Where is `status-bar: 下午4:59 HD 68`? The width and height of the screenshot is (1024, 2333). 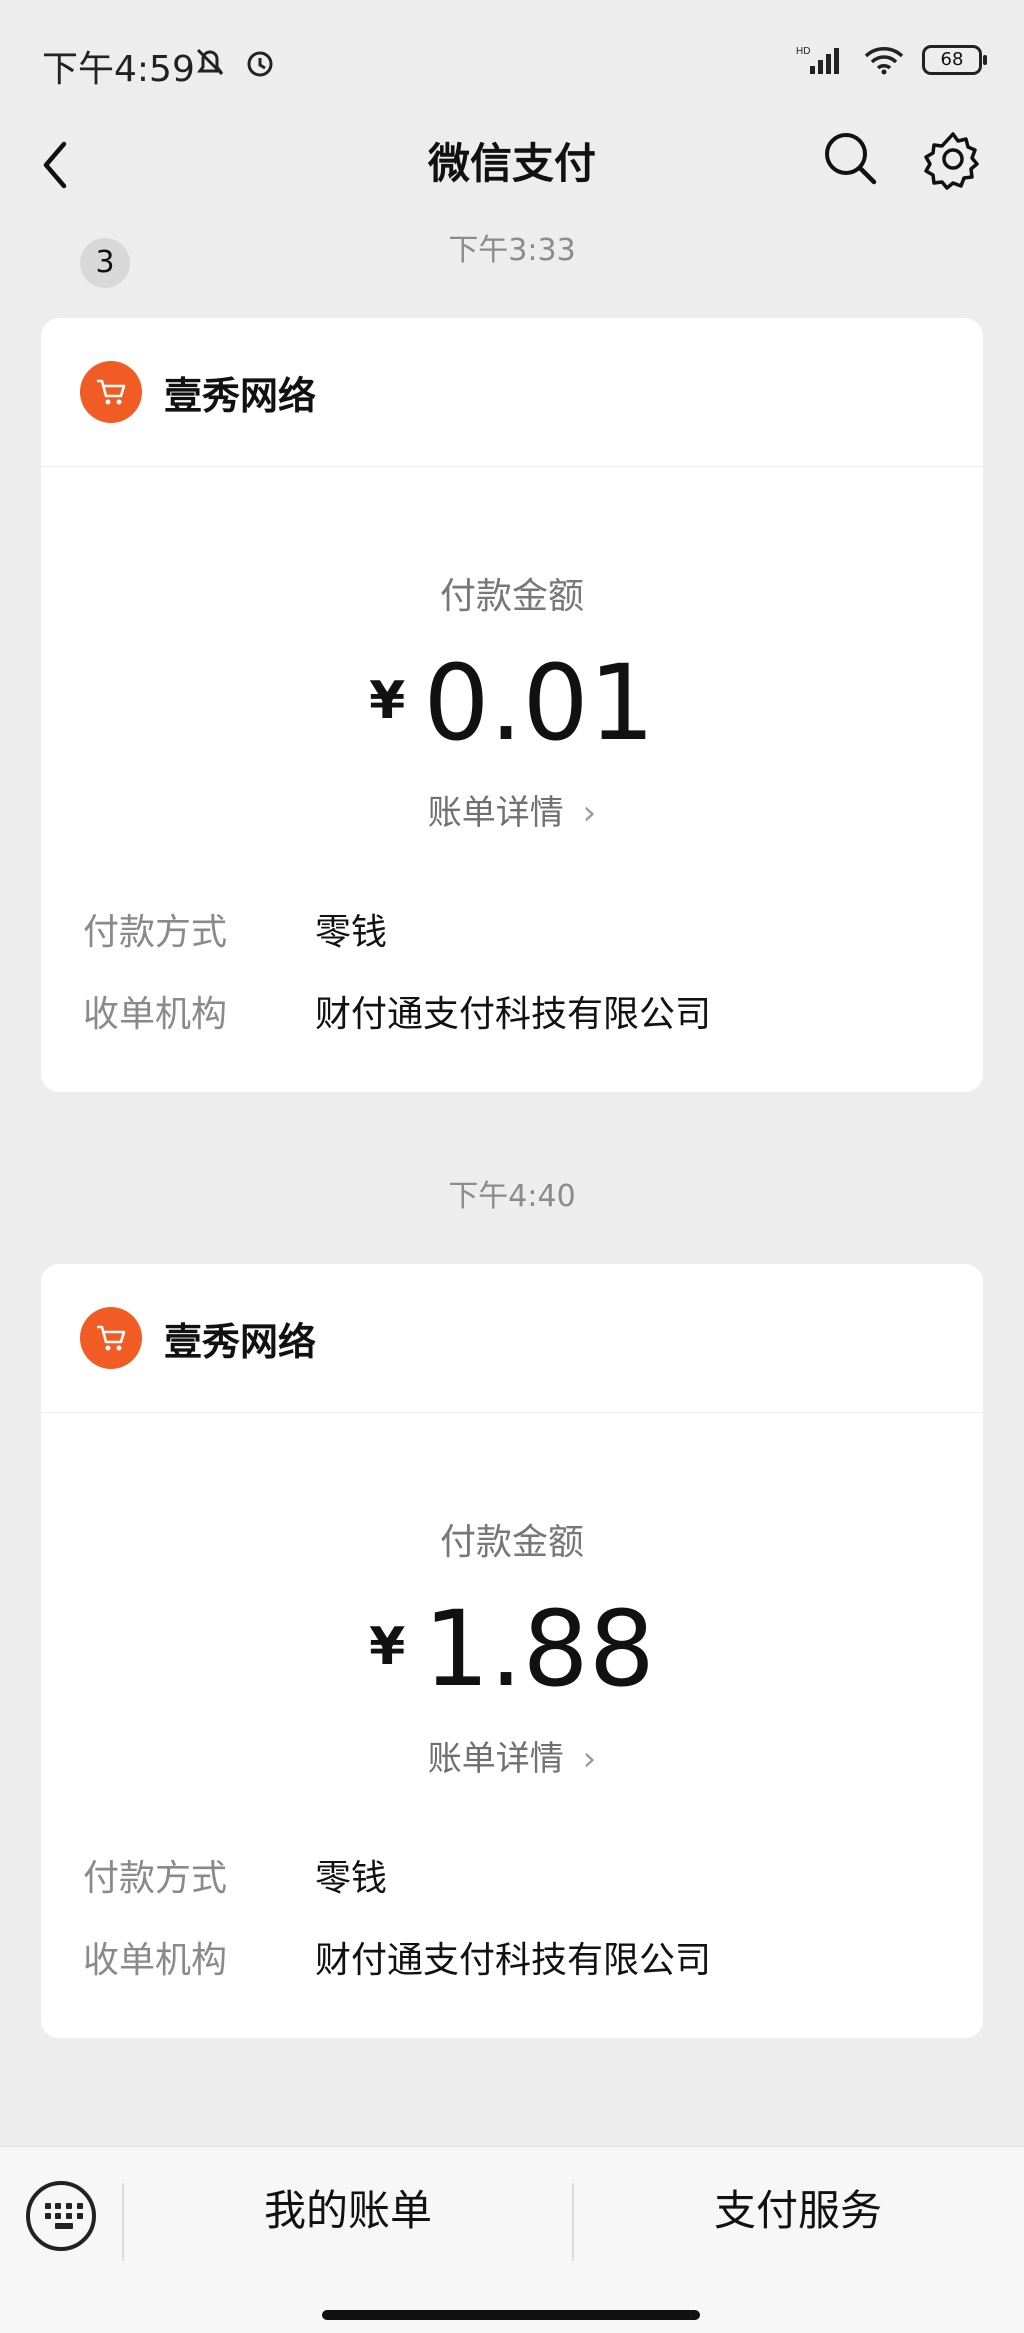
status-bar: 下午4:59 HD 68 is located at coordinates (512, 60).